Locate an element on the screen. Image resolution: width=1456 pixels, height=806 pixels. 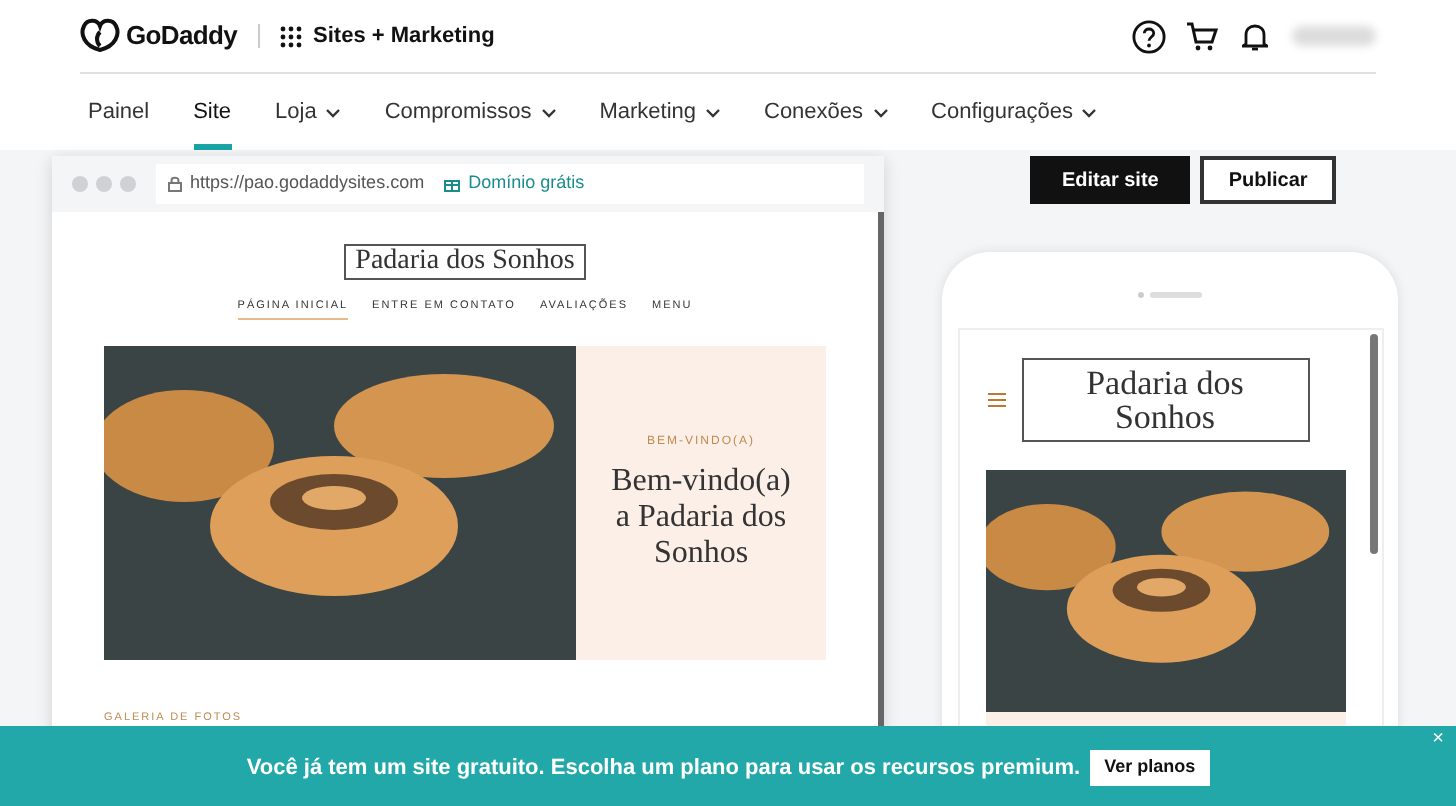
nav-tab: Site is located at coordinates (212, 112).